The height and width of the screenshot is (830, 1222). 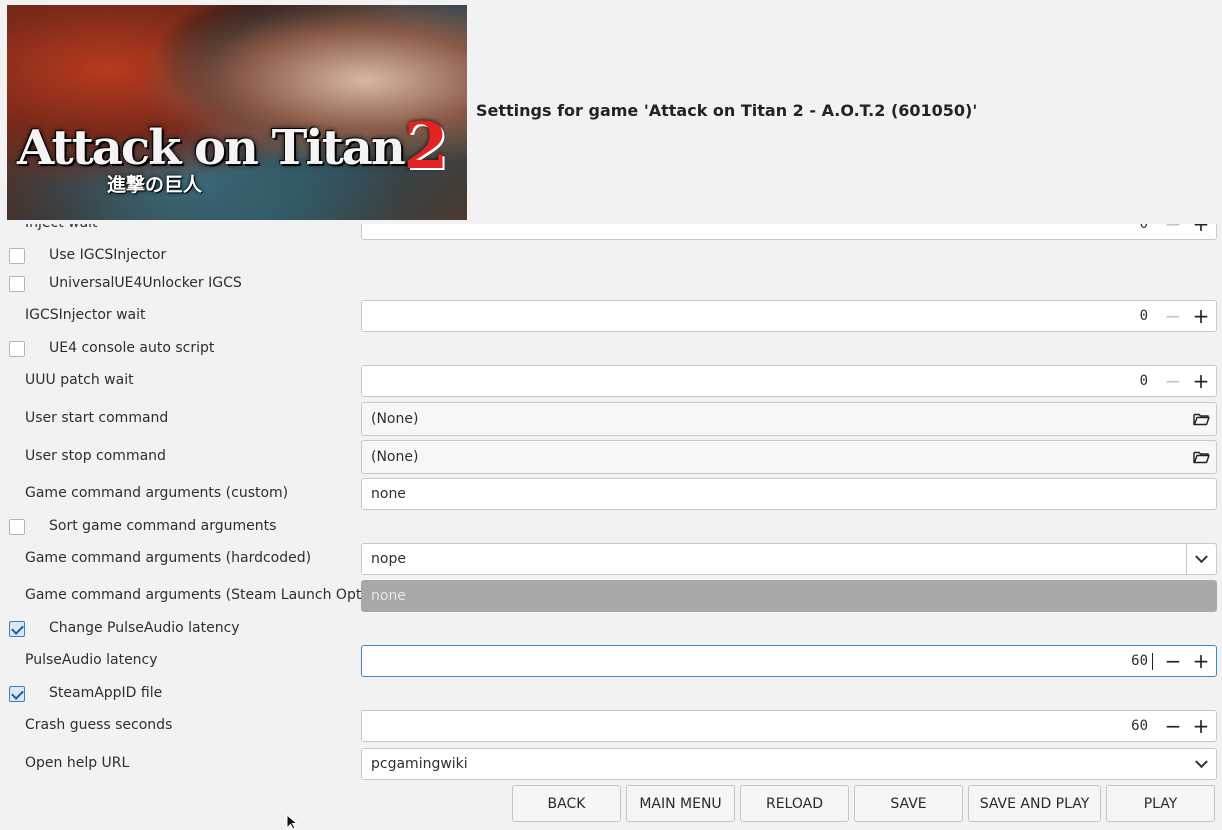 What do you see at coordinates (77, 763) in the screenshot?
I see `open-help-url-label: Open help URL` at bounding box center [77, 763].